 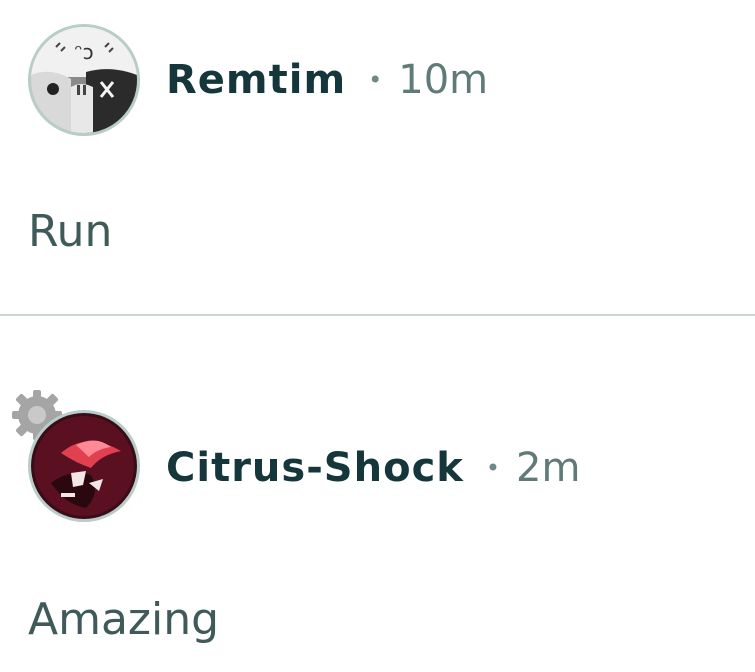 I want to click on divider, so click(x=377, y=315).